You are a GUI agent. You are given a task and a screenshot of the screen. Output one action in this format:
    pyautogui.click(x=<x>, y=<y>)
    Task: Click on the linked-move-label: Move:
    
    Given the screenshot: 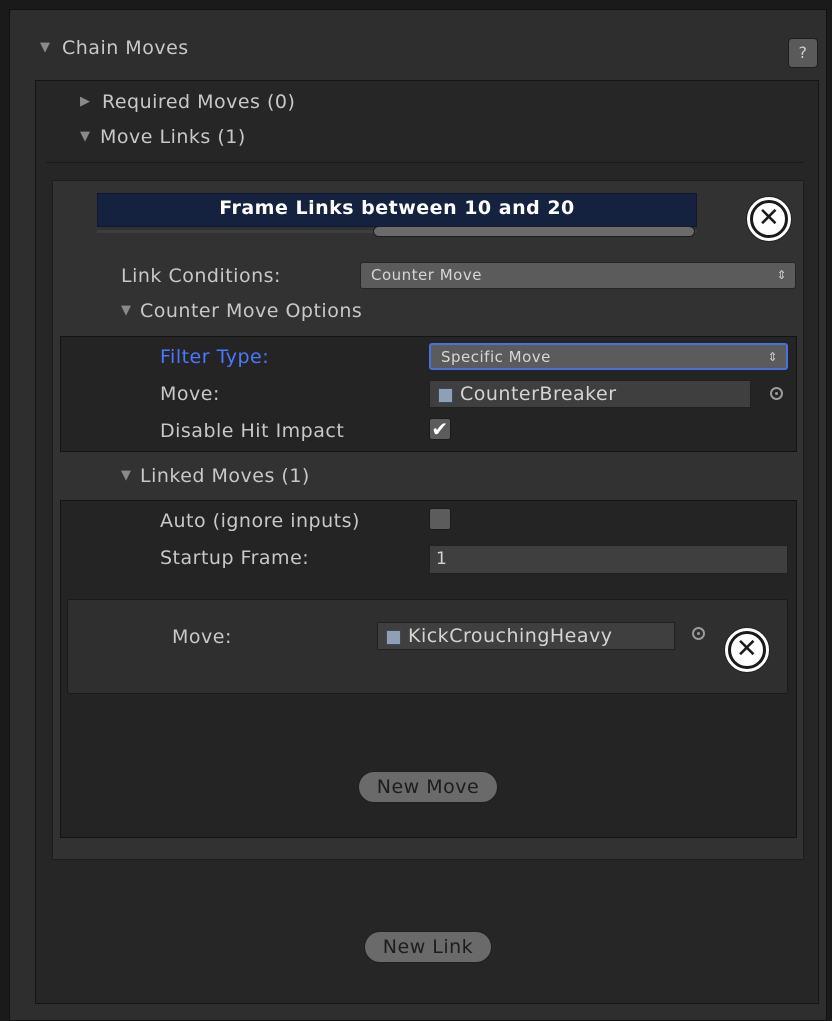 What is the action you would take?
    pyautogui.click(x=202, y=637)
    